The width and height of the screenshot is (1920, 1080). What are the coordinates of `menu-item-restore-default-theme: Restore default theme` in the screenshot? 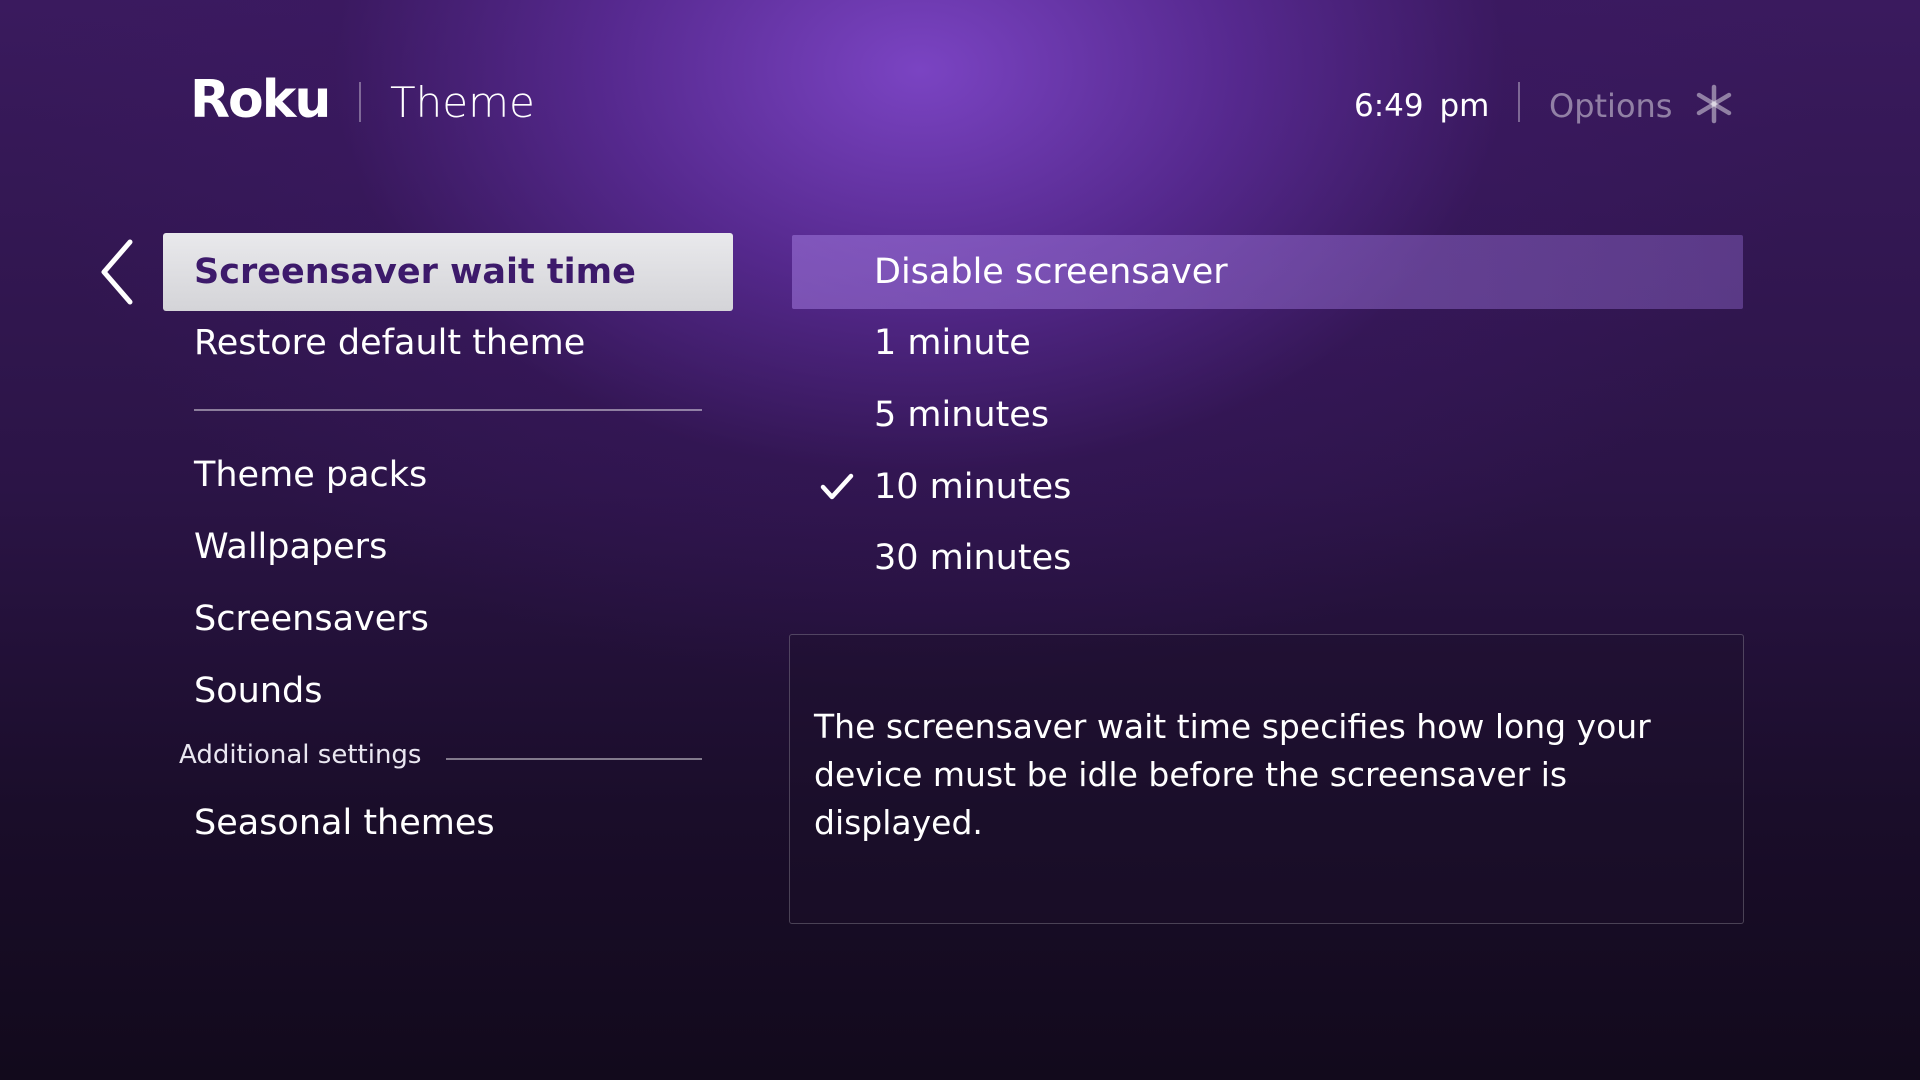 It's located at (448, 343).